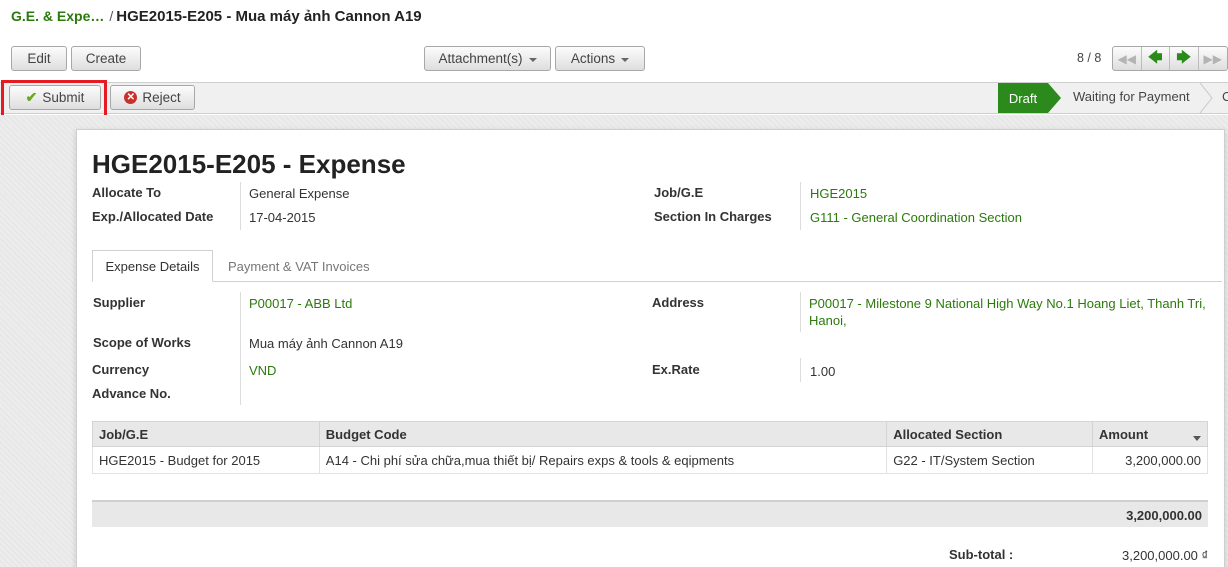  What do you see at coordinates (1131, 96) in the screenshot?
I see `stage-waiting-for-payment: Waiting for Payment` at bounding box center [1131, 96].